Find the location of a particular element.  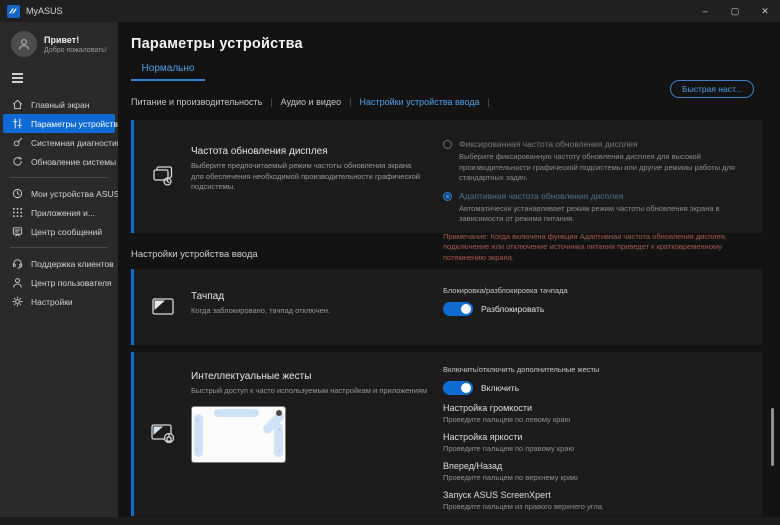

tab-input-device-settings: Настройки устройства ввода is located at coordinates (420, 102).